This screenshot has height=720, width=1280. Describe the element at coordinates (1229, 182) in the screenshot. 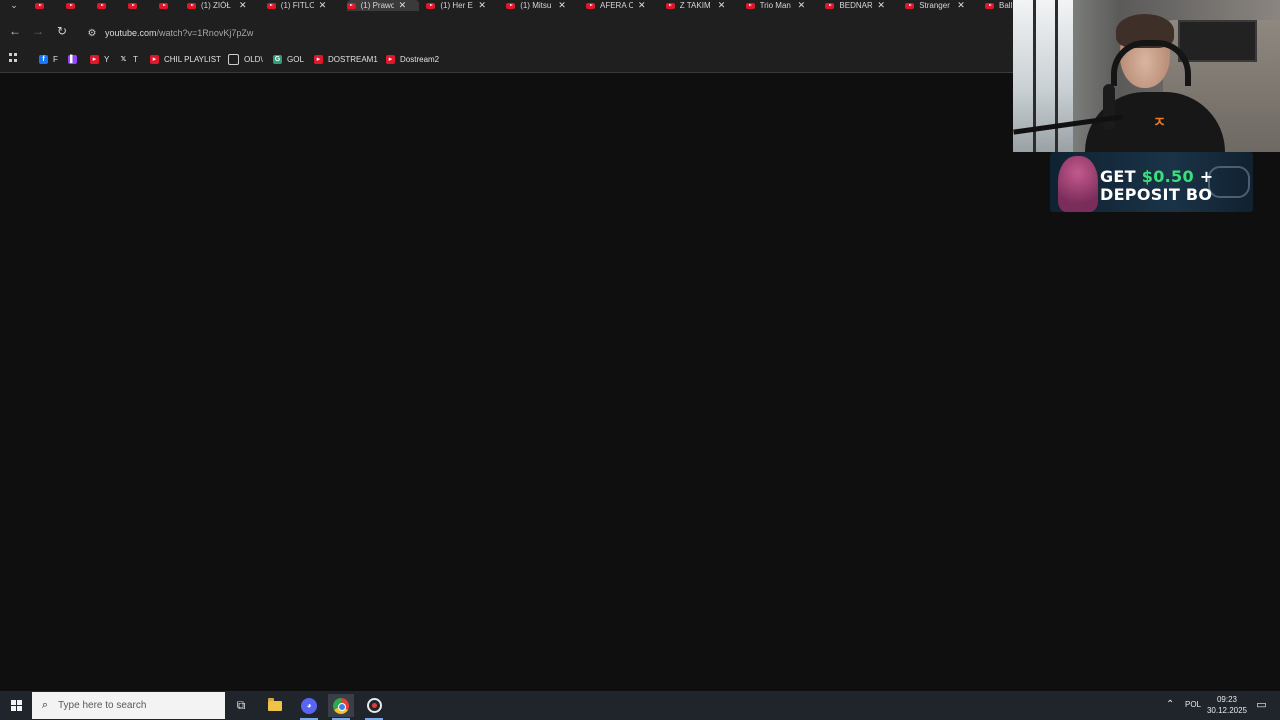

I see `ad-bike-image` at that location.